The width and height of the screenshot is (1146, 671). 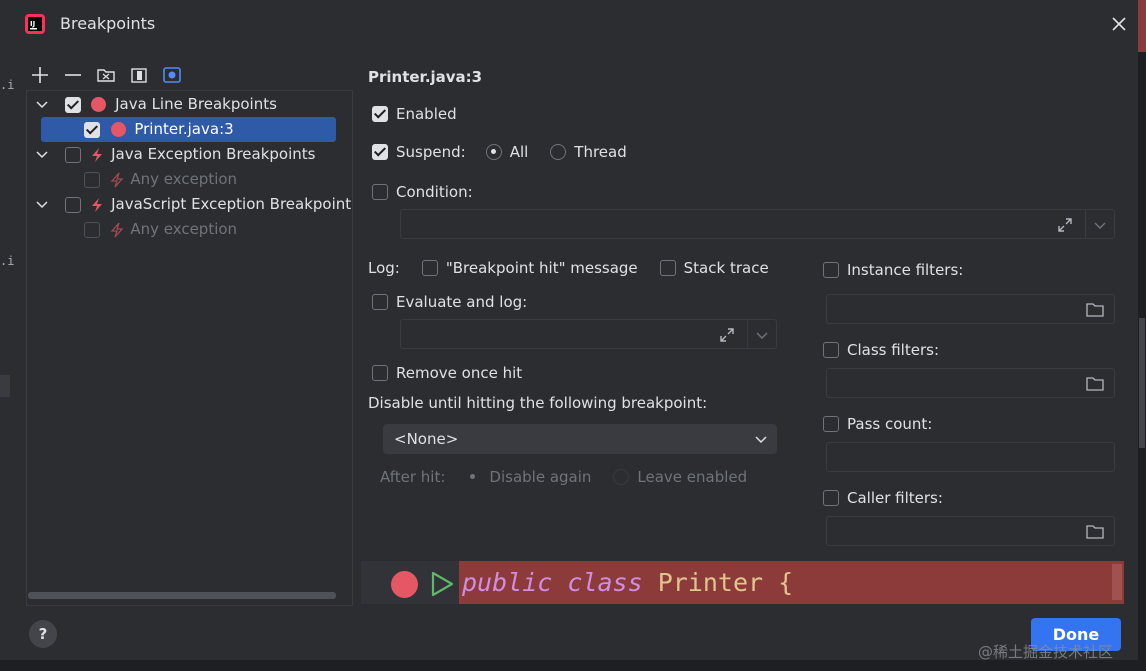 I want to click on code-preview: public class Printer {, so click(x=742, y=582).